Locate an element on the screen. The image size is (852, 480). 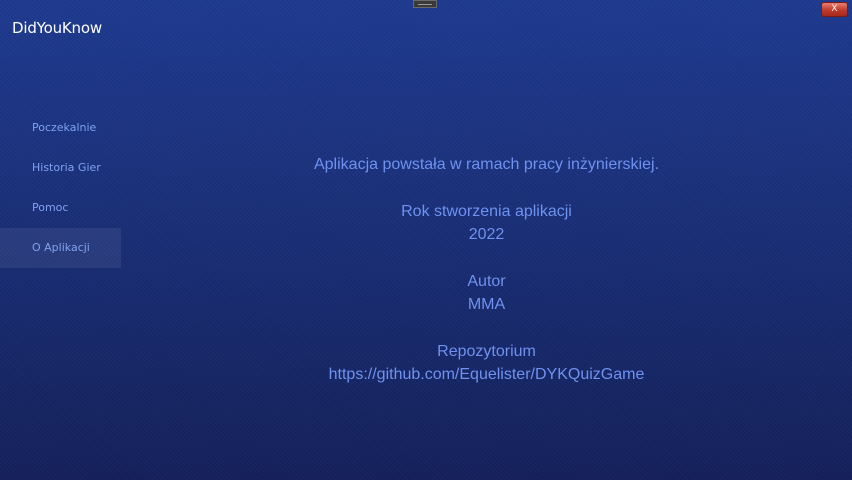
sidebar-item-o-aplikacji: O Aplikacji is located at coordinates (60, 248).